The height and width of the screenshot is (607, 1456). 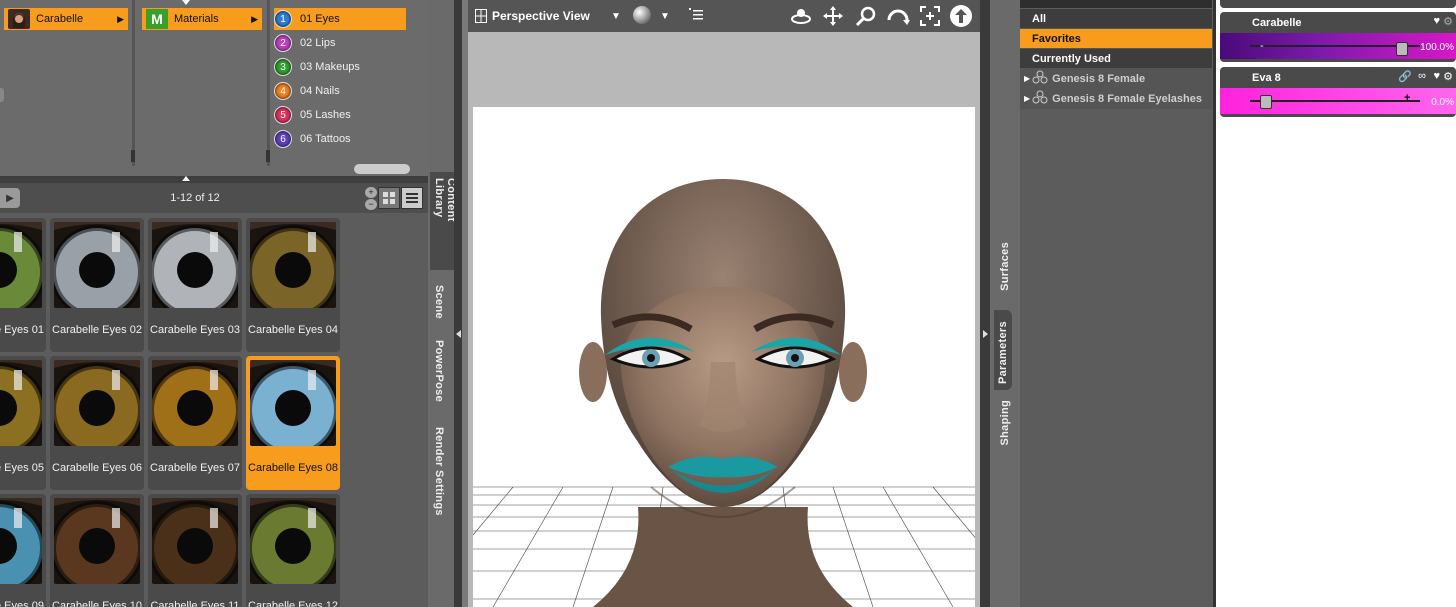 What do you see at coordinates (1116, 59) in the screenshot?
I see `filter-currently-used: Currently Used` at bounding box center [1116, 59].